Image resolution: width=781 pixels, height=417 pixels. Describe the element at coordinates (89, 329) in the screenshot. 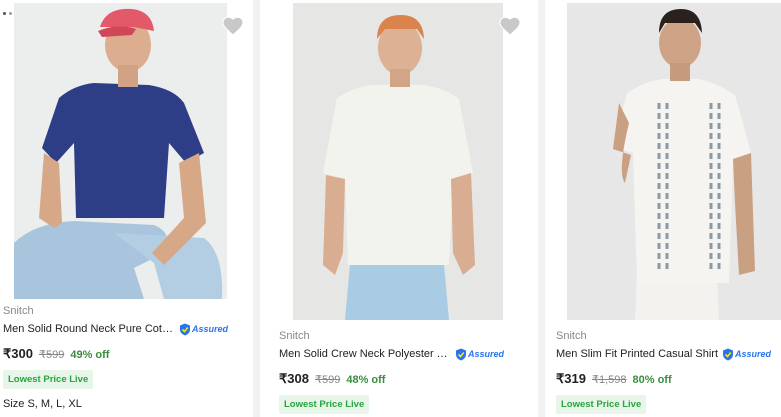

I see `product-title: Men Solid Round Neck Pure Cotton T-Shirt` at that location.